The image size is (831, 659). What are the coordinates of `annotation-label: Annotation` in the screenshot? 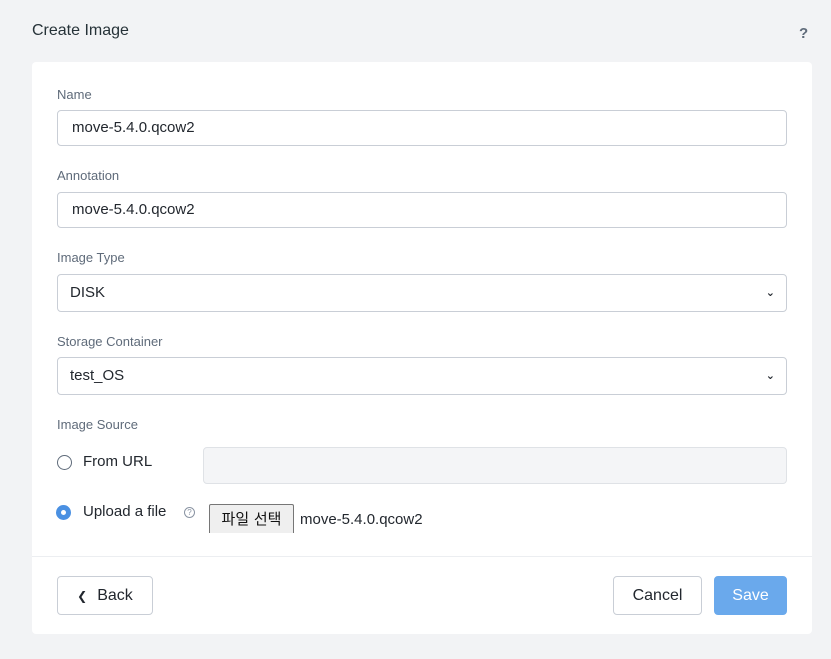 It's located at (88, 175).